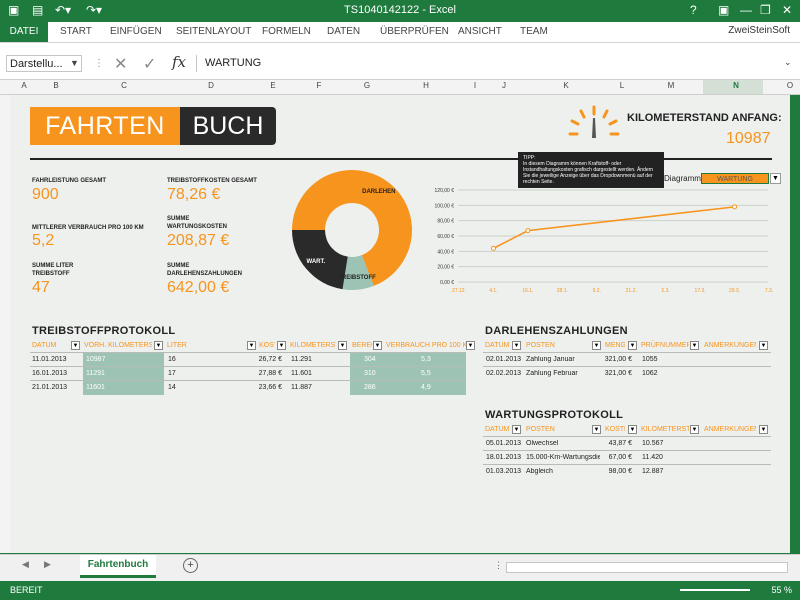  What do you see at coordinates (286, 31) in the screenshot?
I see `tab-formeln: FORMELN` at bounding box center [286, 31].